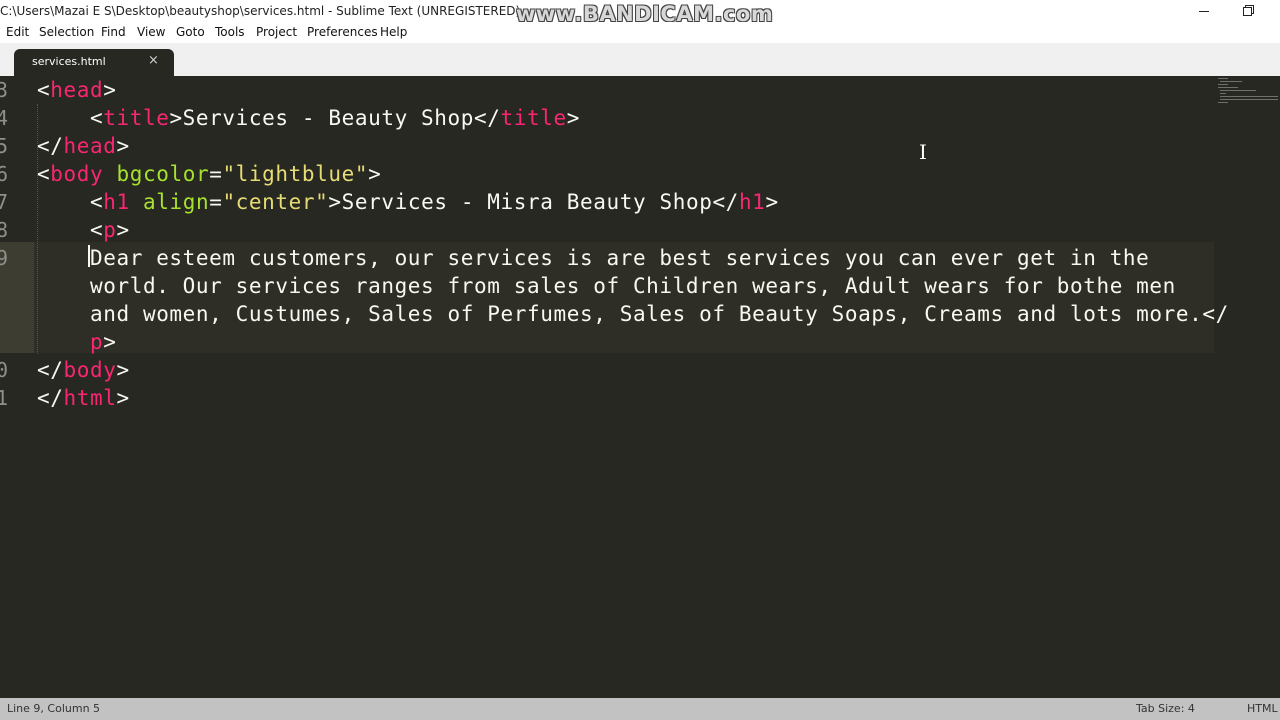 This screenshot has height=720, width=1280. I want to click on menu-find: Find, so click(113, 32).